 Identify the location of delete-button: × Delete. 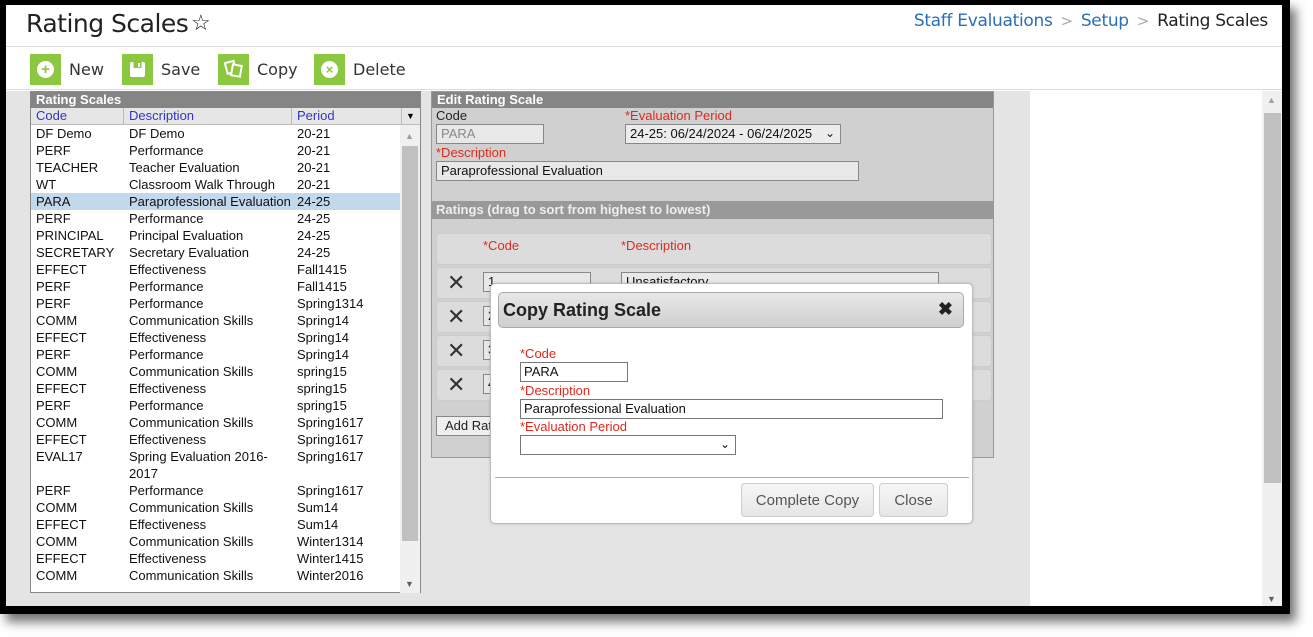
(360, 69).